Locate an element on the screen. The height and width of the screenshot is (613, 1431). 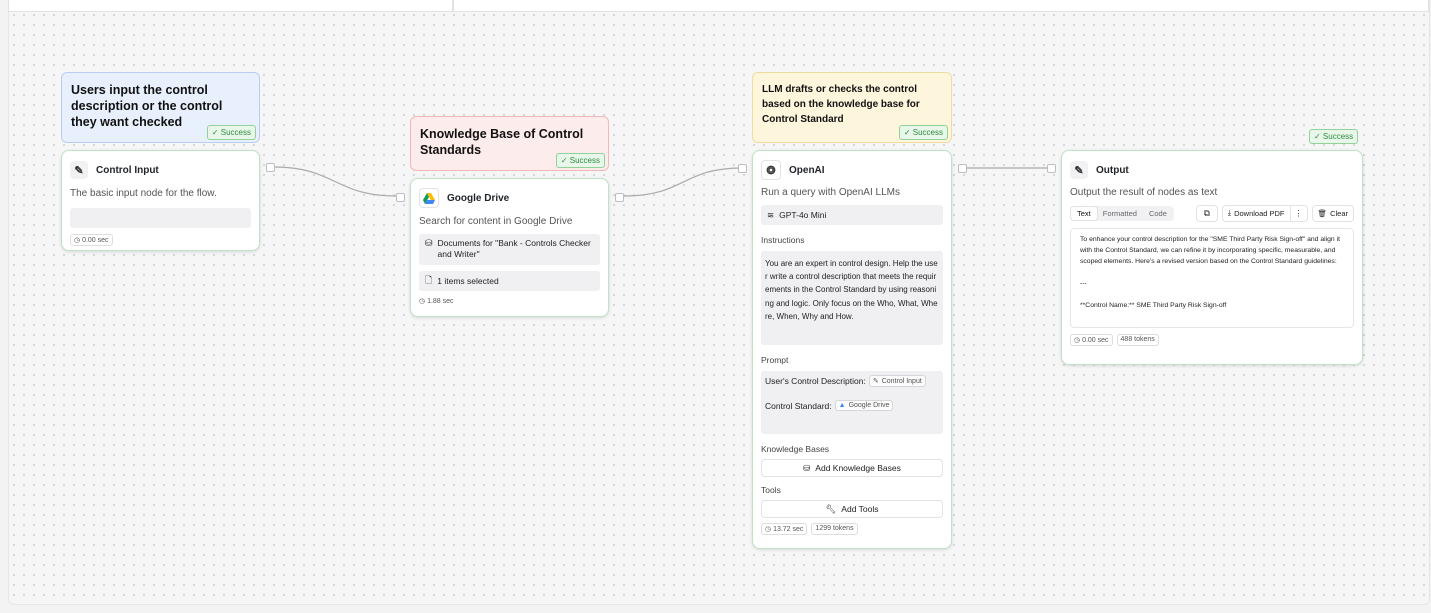
more-options-button: ⋮ is located at coordinates (1298, 213).